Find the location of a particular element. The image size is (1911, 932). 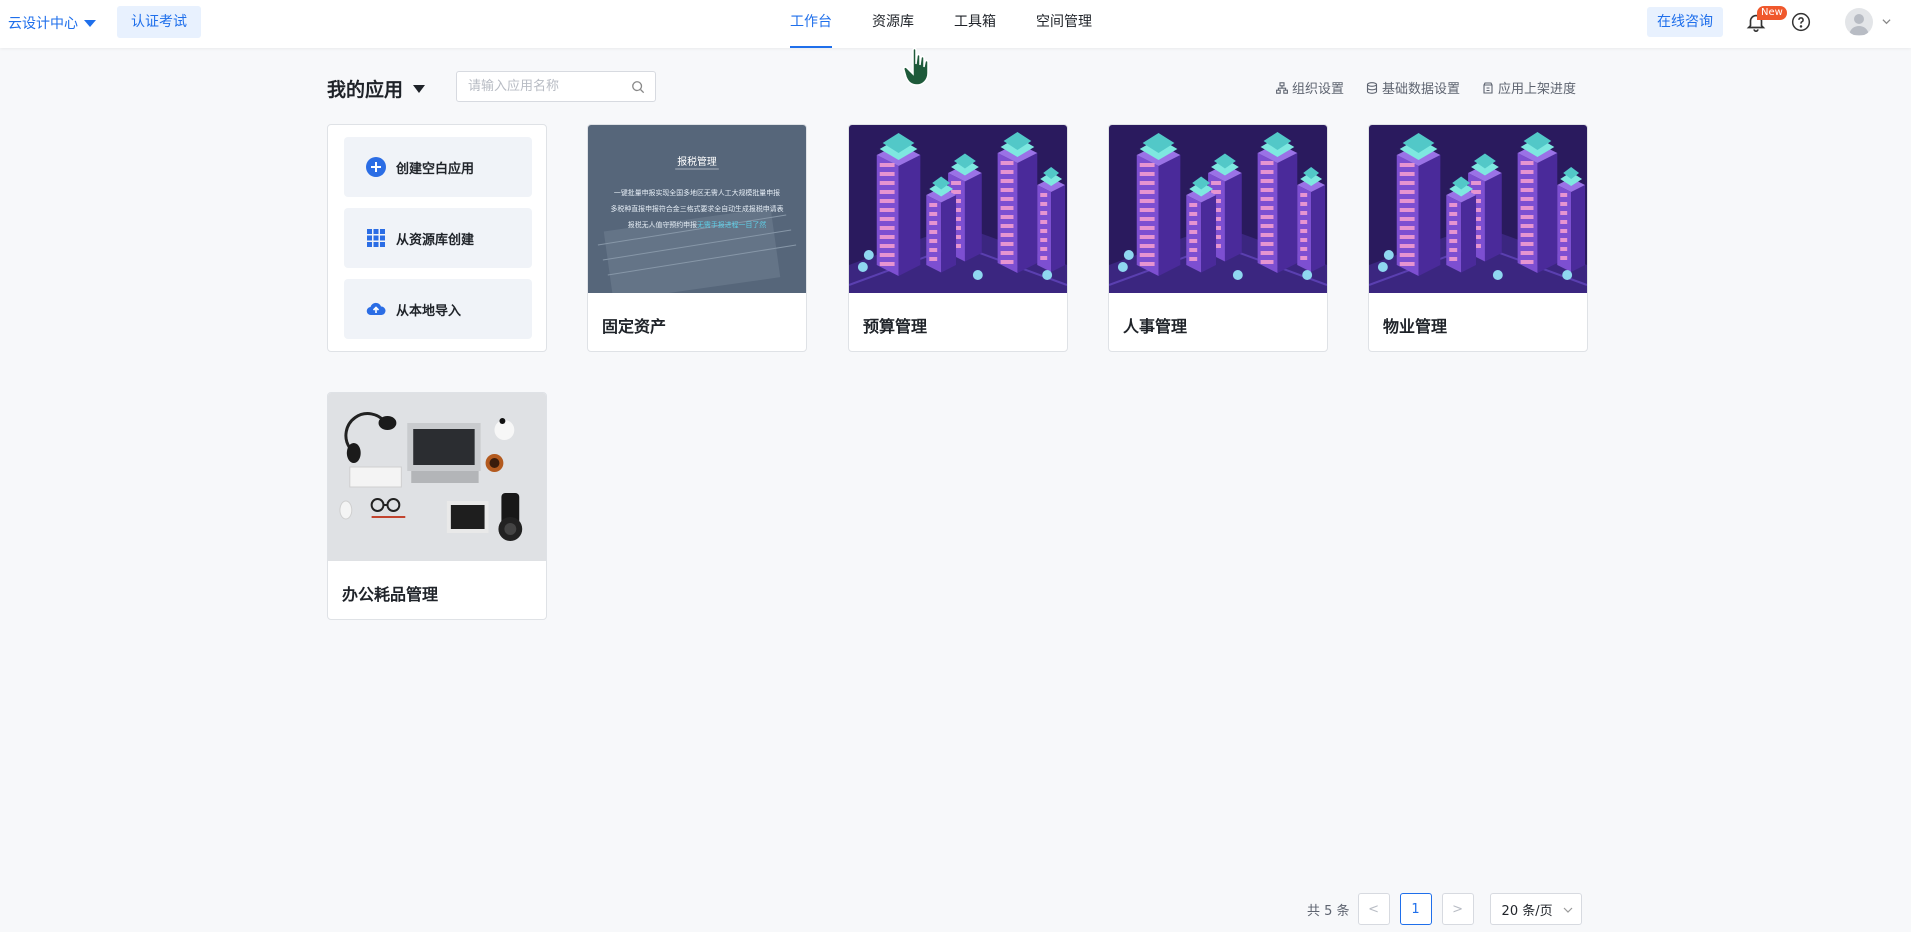

desk-photo-thumbnail is located at coordinates (437, 477).